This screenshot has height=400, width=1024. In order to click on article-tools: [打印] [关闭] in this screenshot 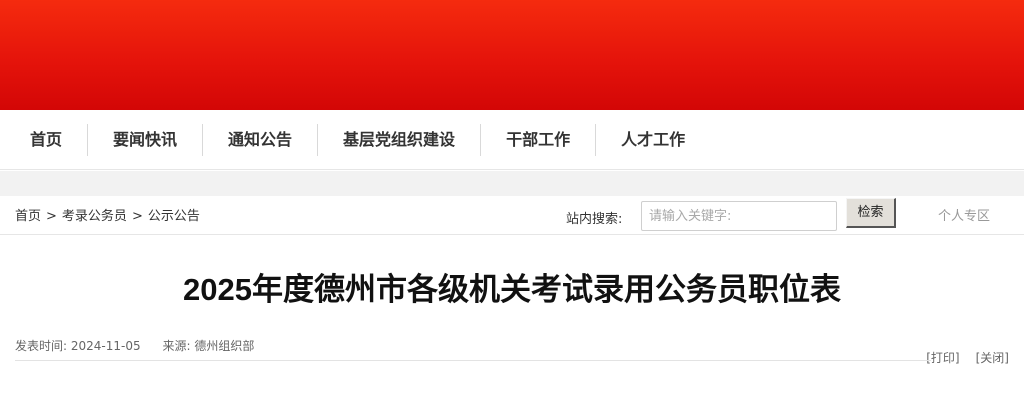, I will do `click(967, 357)`.